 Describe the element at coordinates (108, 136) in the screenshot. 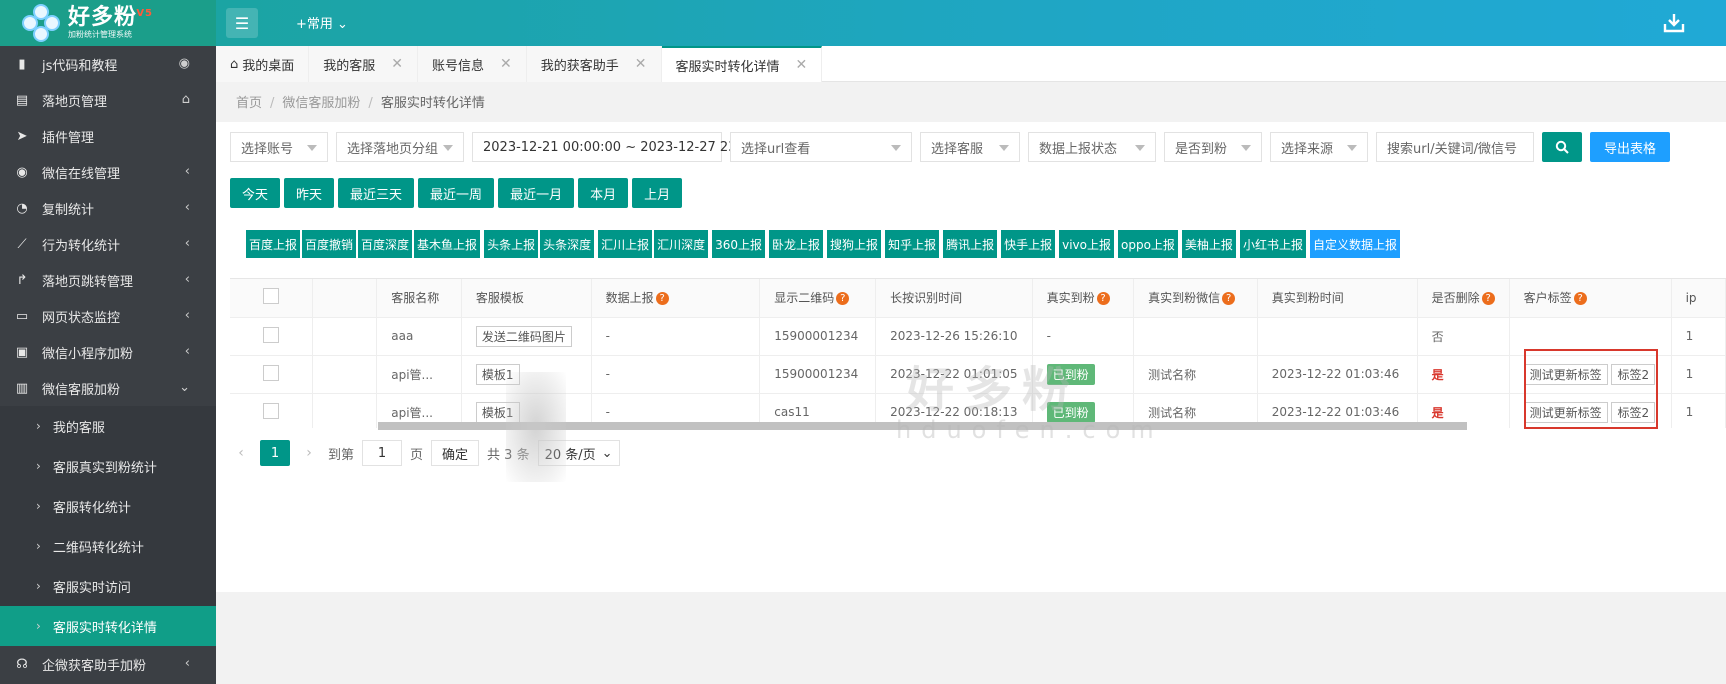

I see `sidebar-item-2: ➤ 插件管理` at that location.